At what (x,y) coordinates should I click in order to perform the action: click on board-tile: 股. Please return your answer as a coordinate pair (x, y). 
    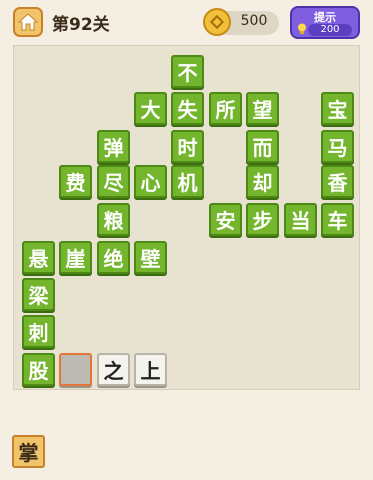
    Looking at the image, I should click on (38, 369).